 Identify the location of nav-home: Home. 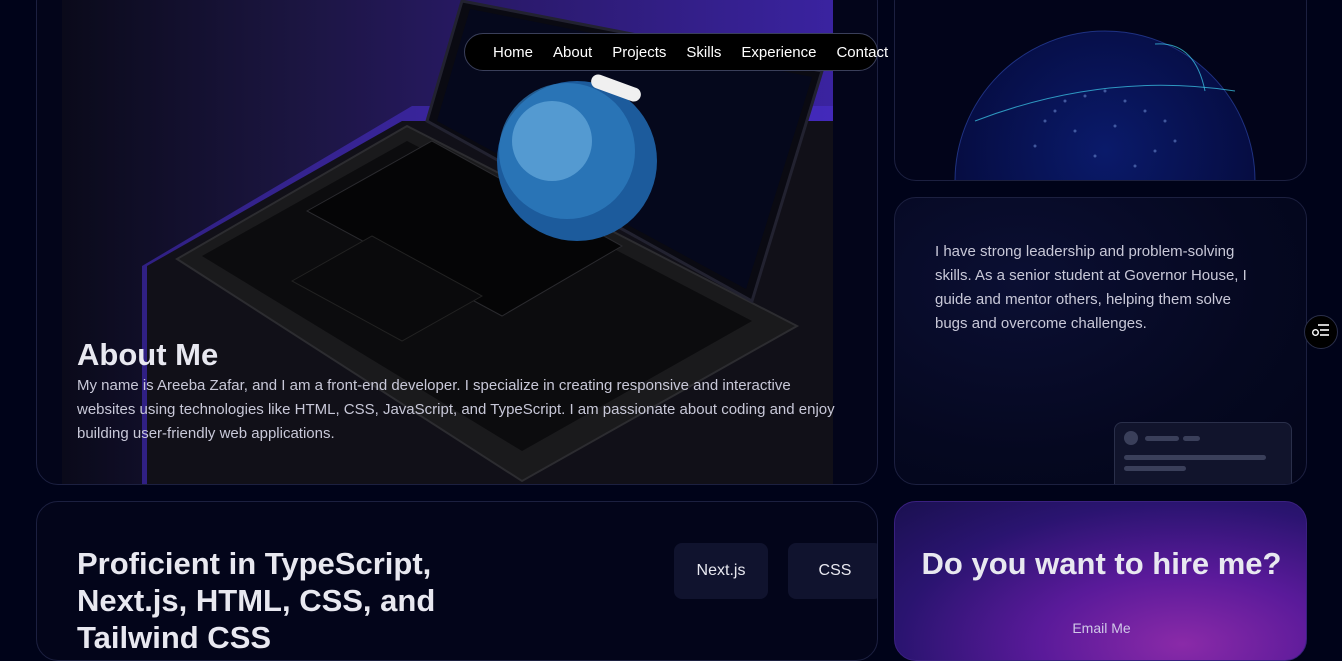
(513, 52).